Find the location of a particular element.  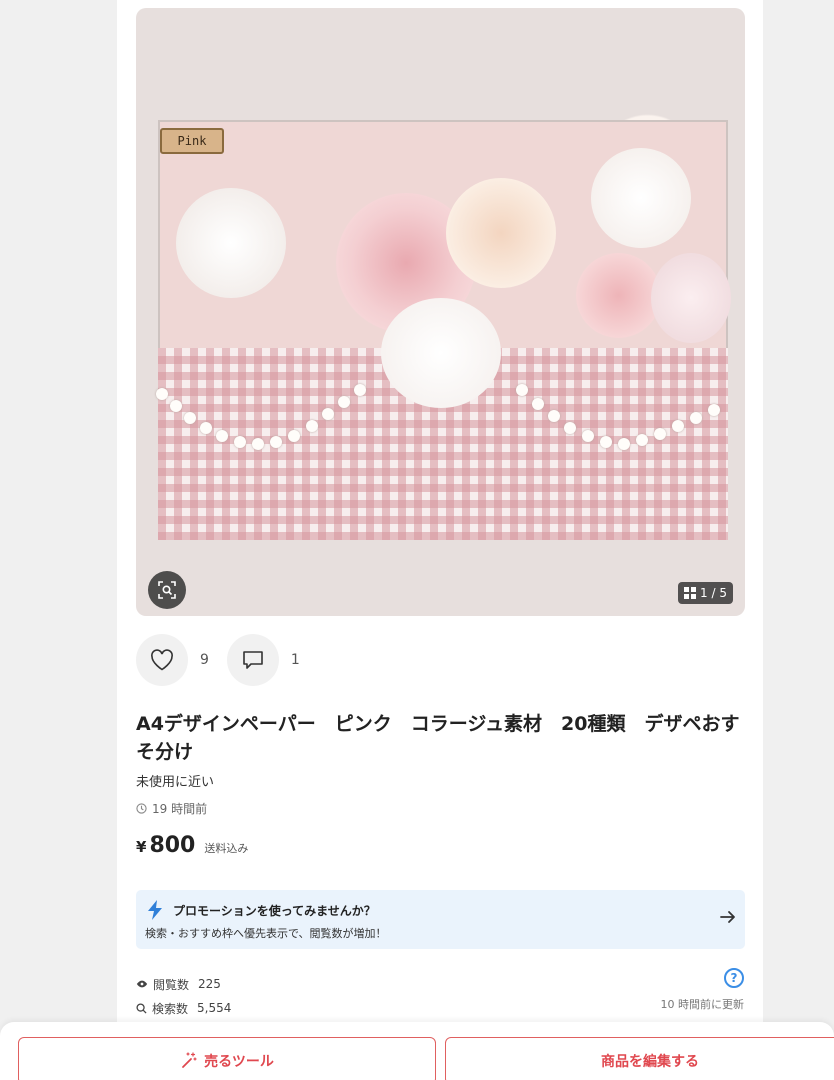

updated-time: 10 時間前に更新 is located at coordinates (702, 1004).